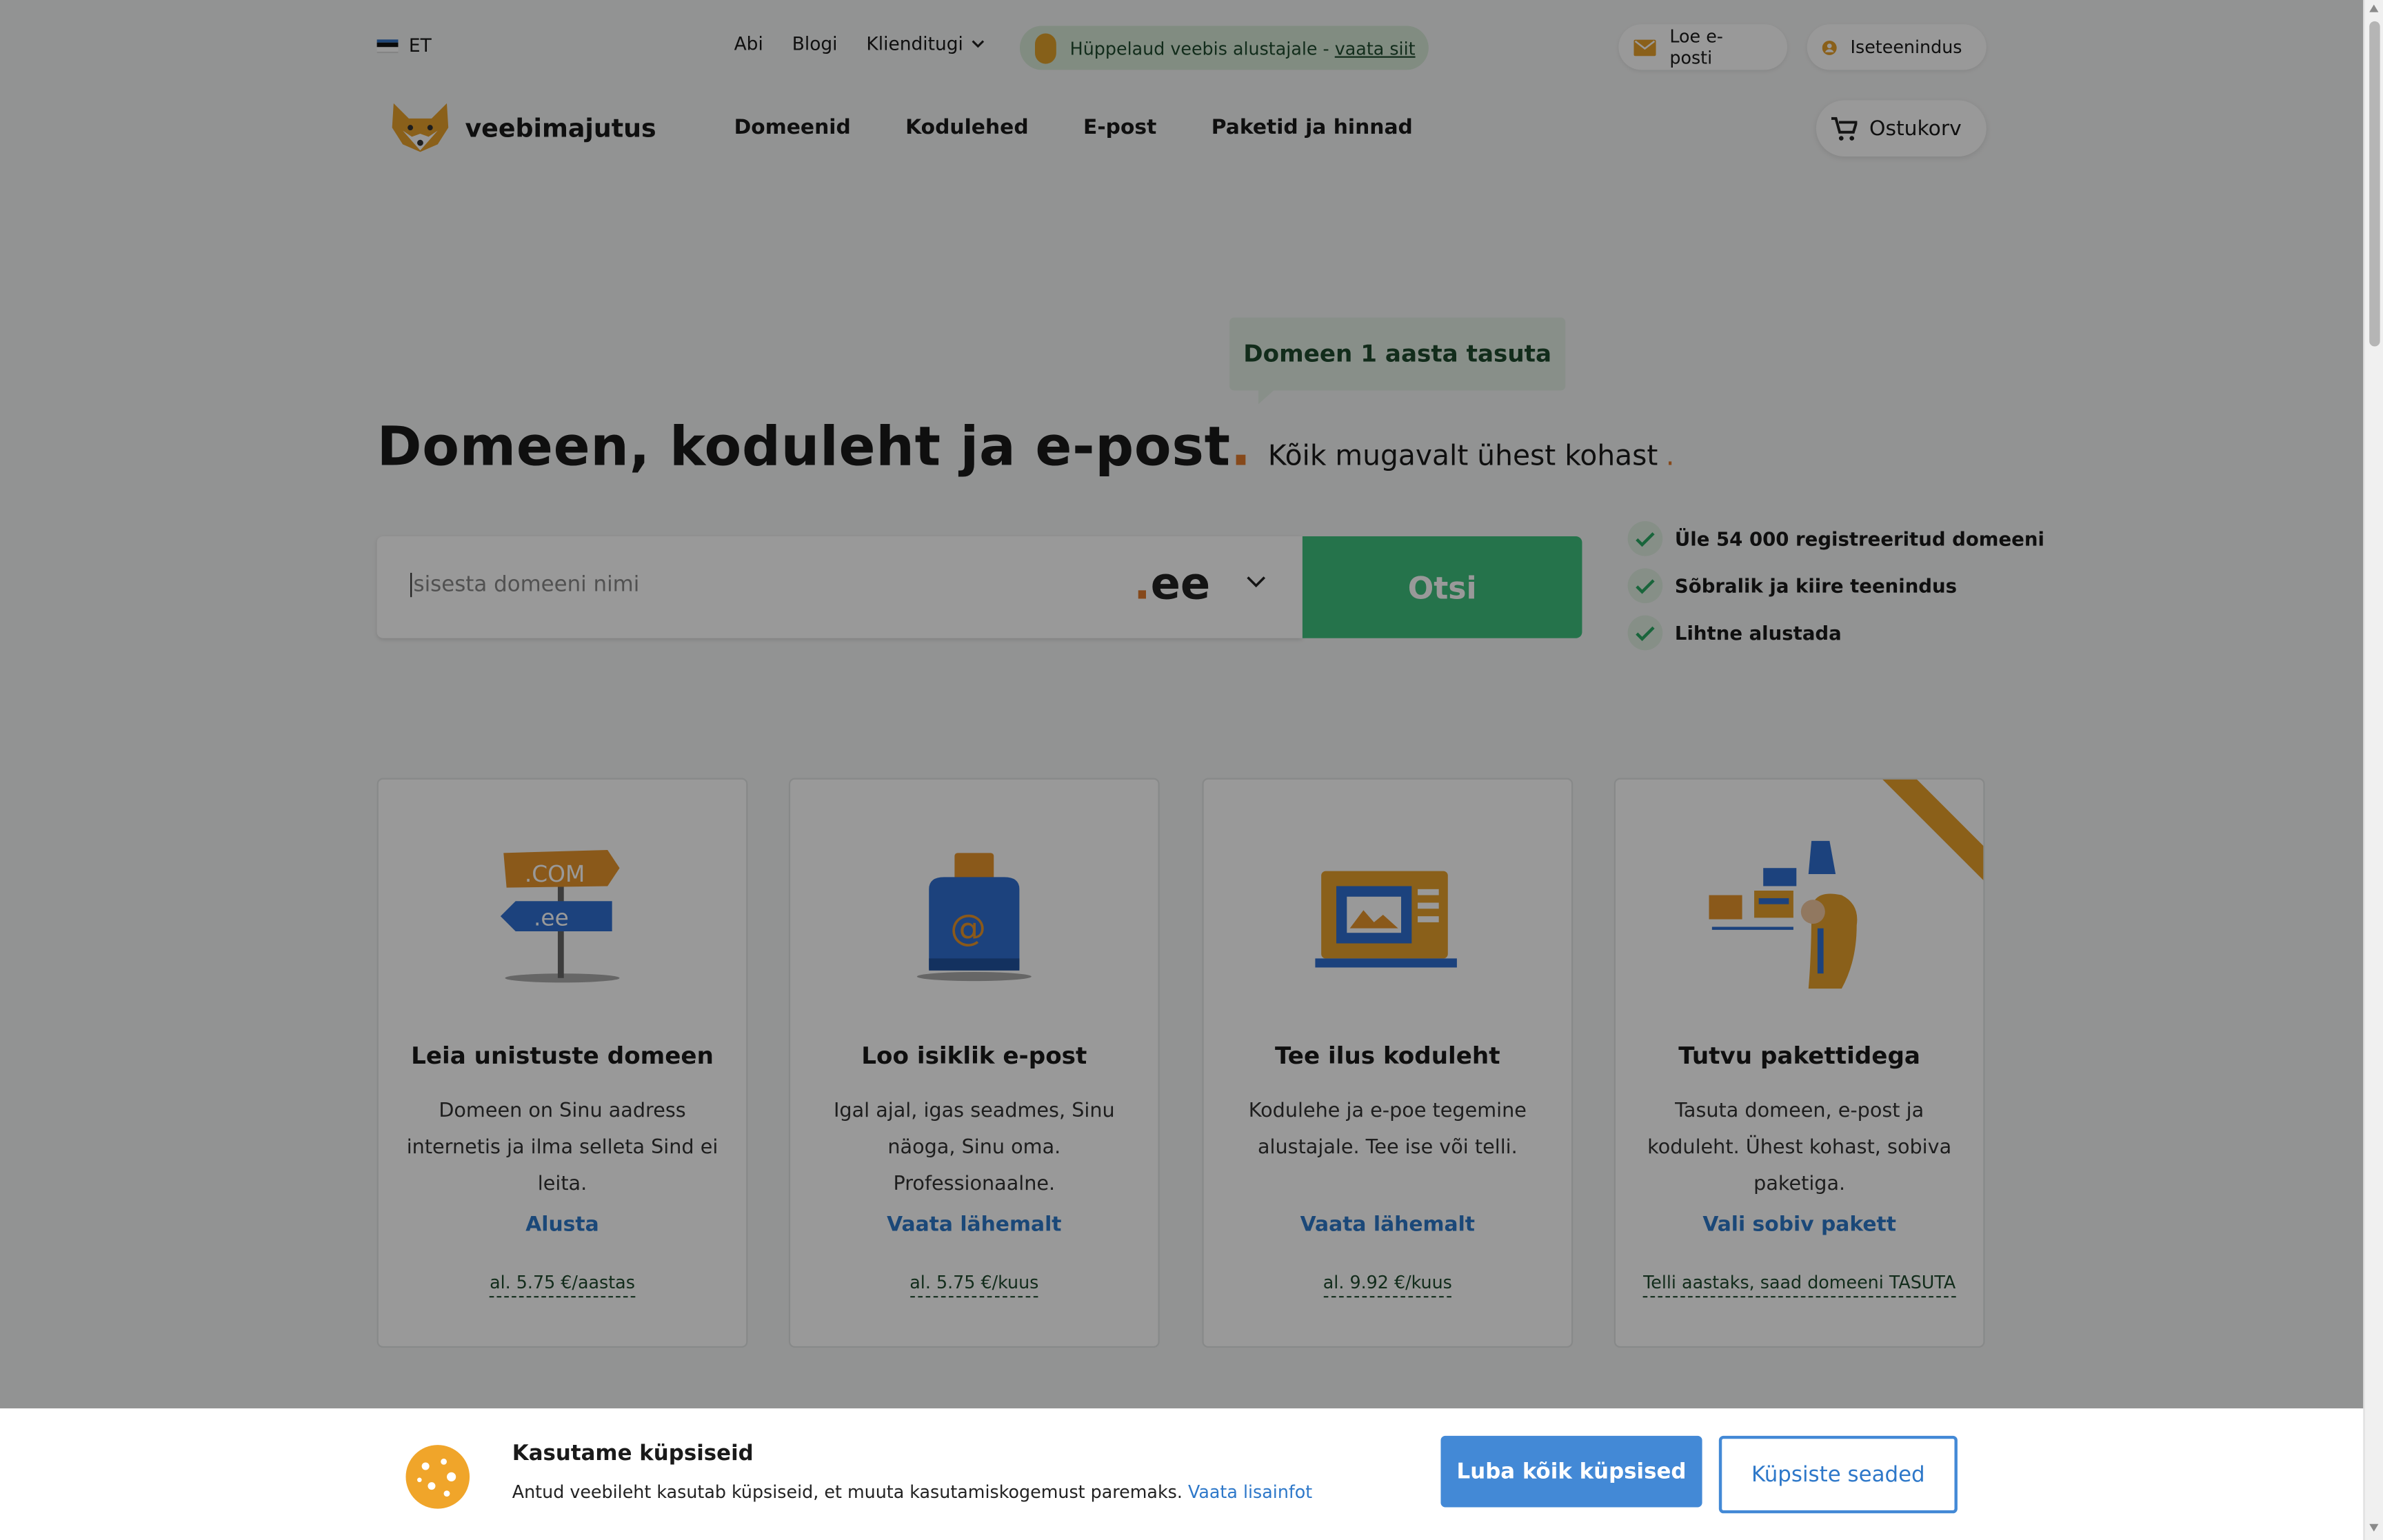  I want to click on cookie-icon, so click(437, 1477).